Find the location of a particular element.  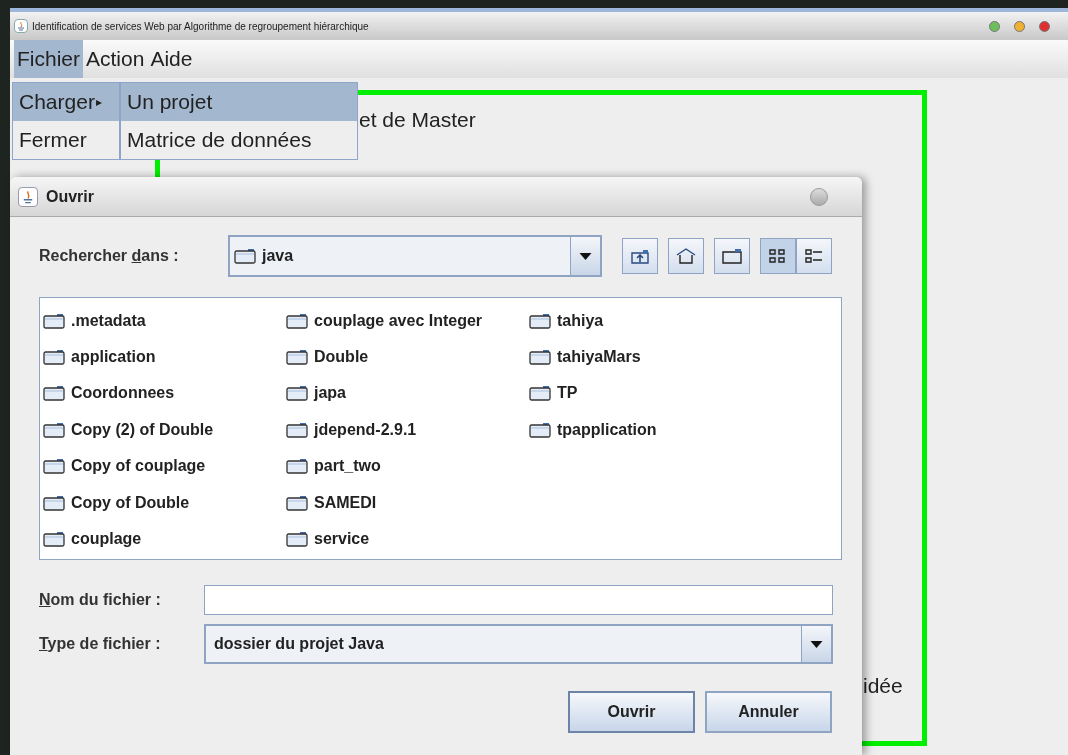

minimize-button is located at coordinates (1019, 26).